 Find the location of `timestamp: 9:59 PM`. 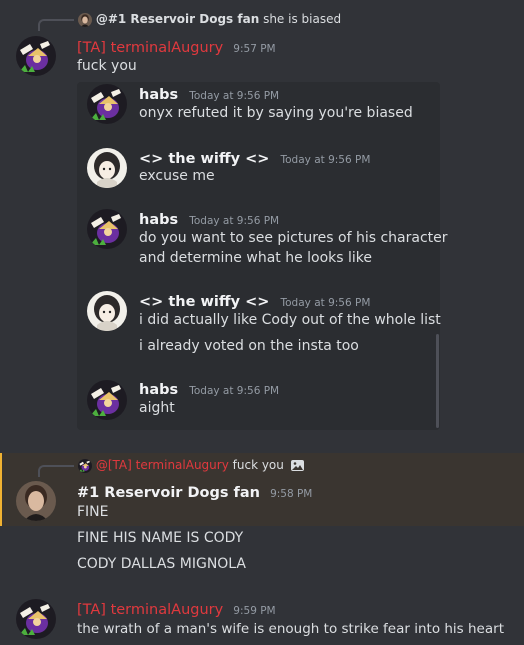

timestamp: 9:59 PM is located at coordinates (254, 611).